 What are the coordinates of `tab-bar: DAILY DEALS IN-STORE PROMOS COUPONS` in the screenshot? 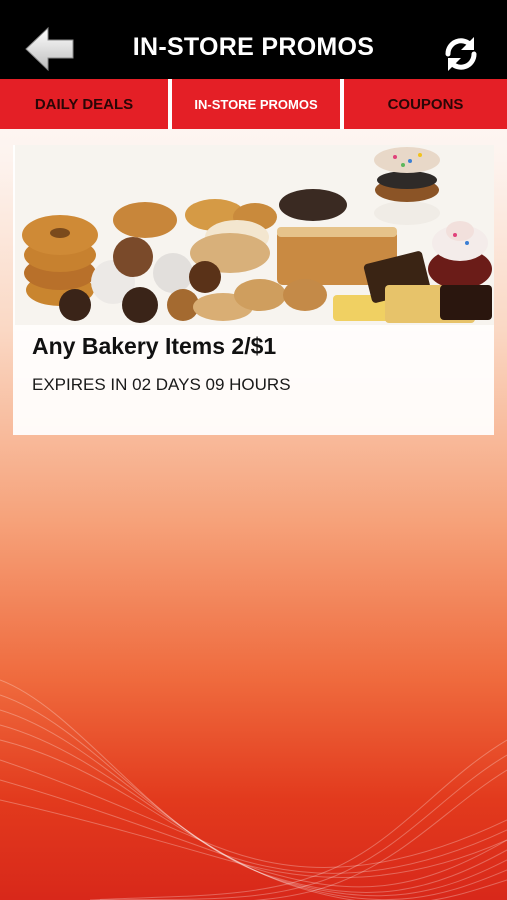 It's located at (253, 104).